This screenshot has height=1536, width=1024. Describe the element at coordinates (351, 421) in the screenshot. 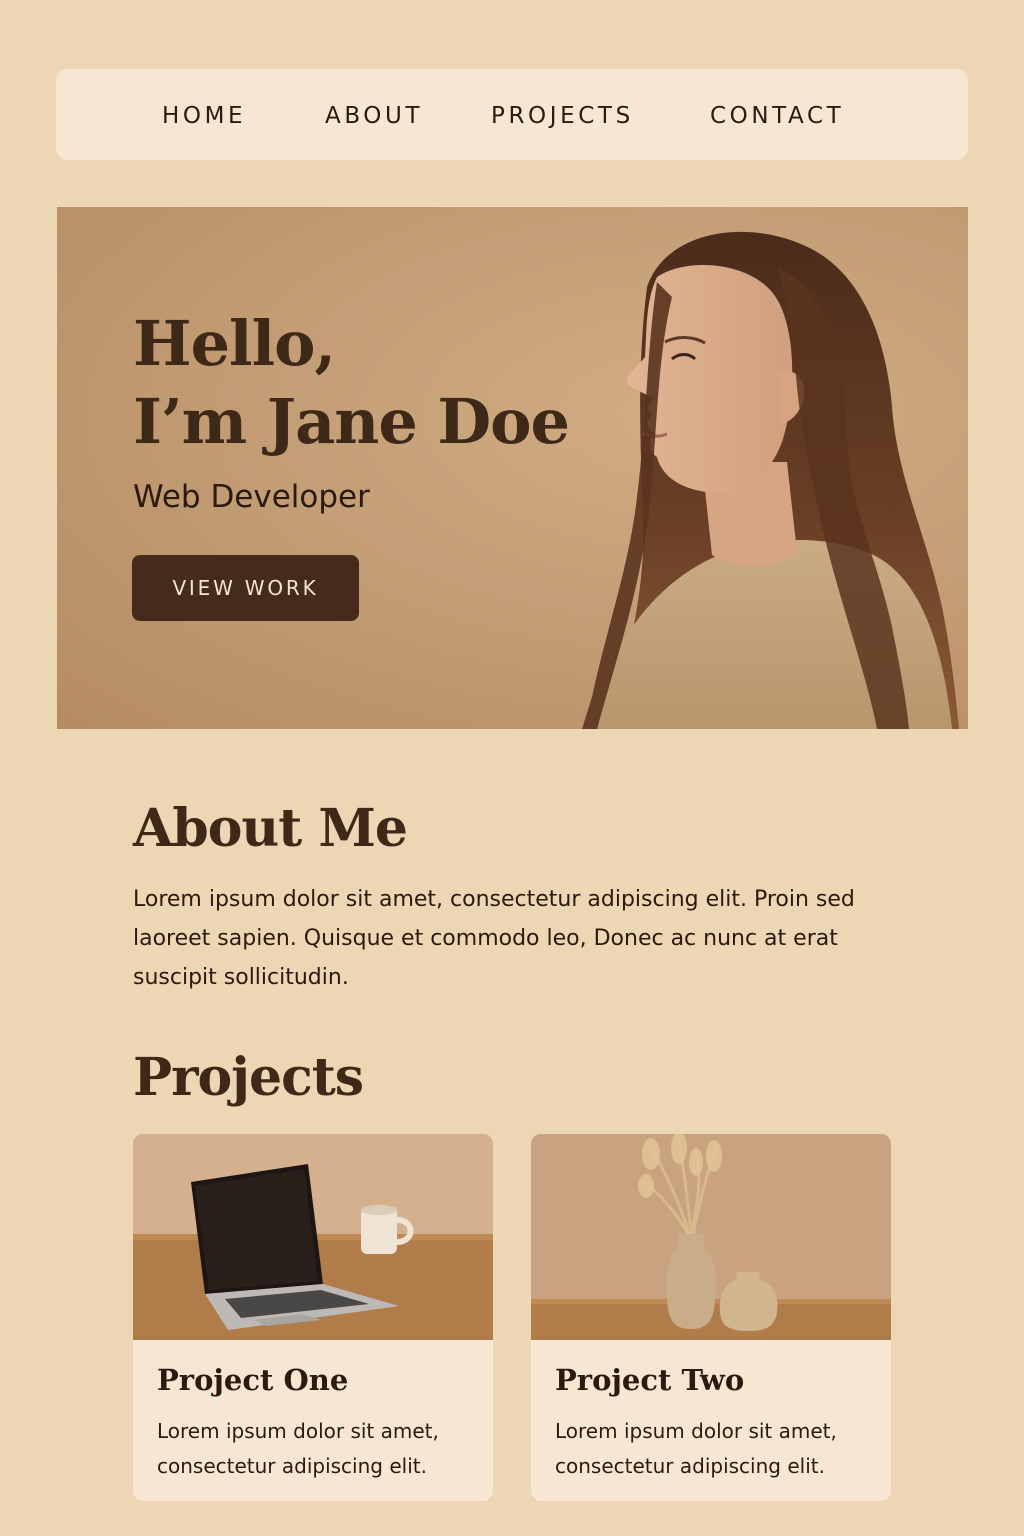

I see `hero-title-line-2: I’m Jane Doe` at that location.